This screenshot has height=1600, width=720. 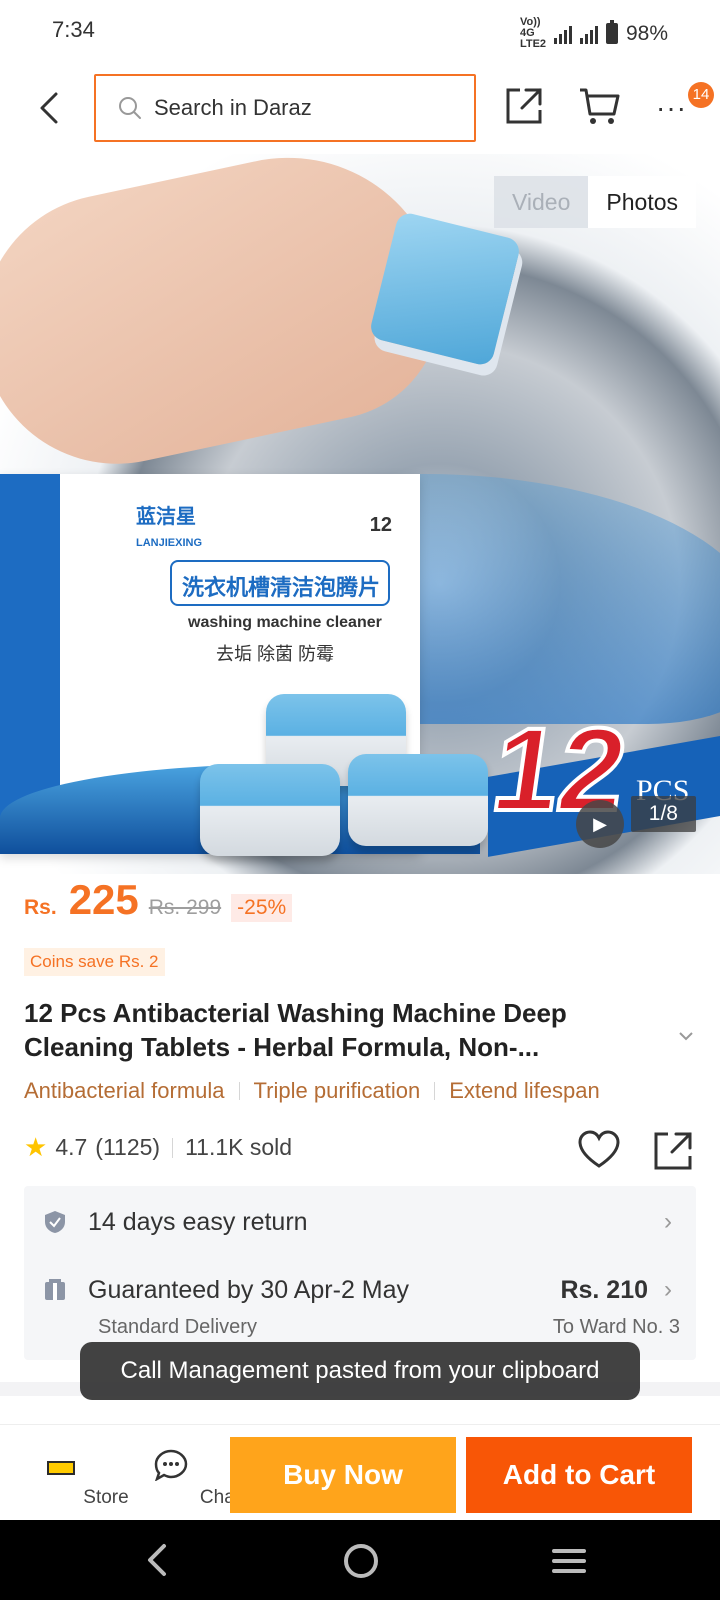 I want to click on store-button: Store, so click(x=67, y=1473).